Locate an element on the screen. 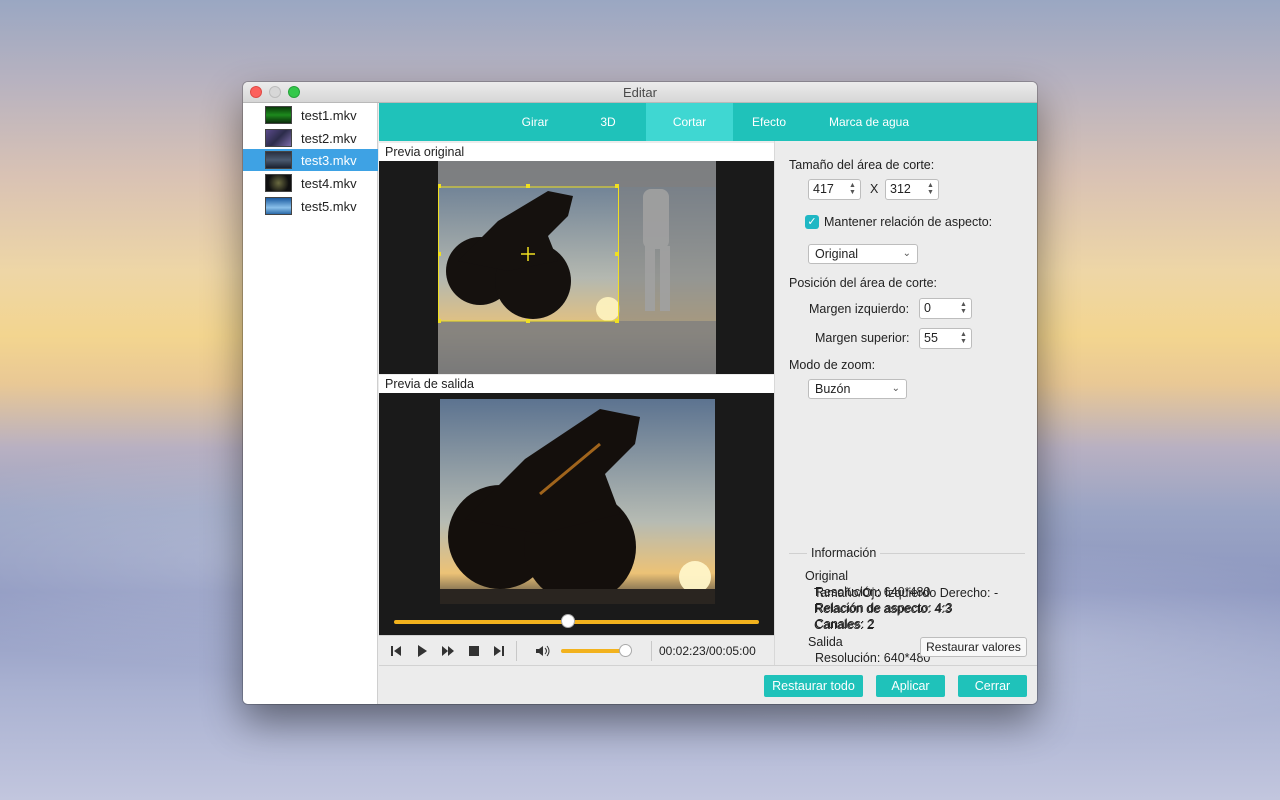 The image size is (1280, 800). original-preview is located at coordinates (576, 267).